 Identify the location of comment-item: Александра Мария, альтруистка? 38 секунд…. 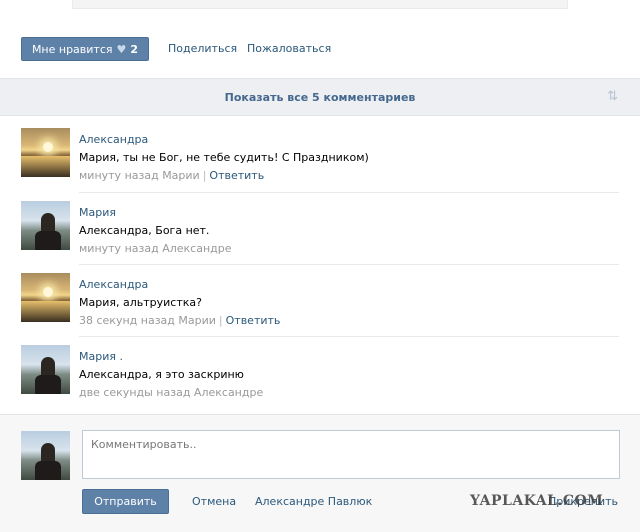
(320, 300).